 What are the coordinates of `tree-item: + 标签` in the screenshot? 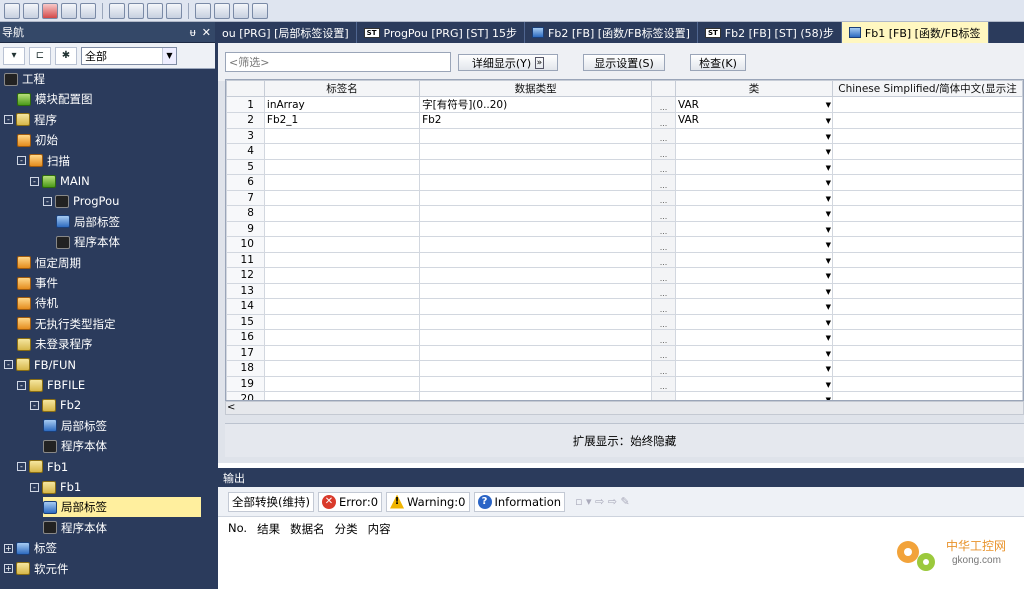 It's located at (30, 548).